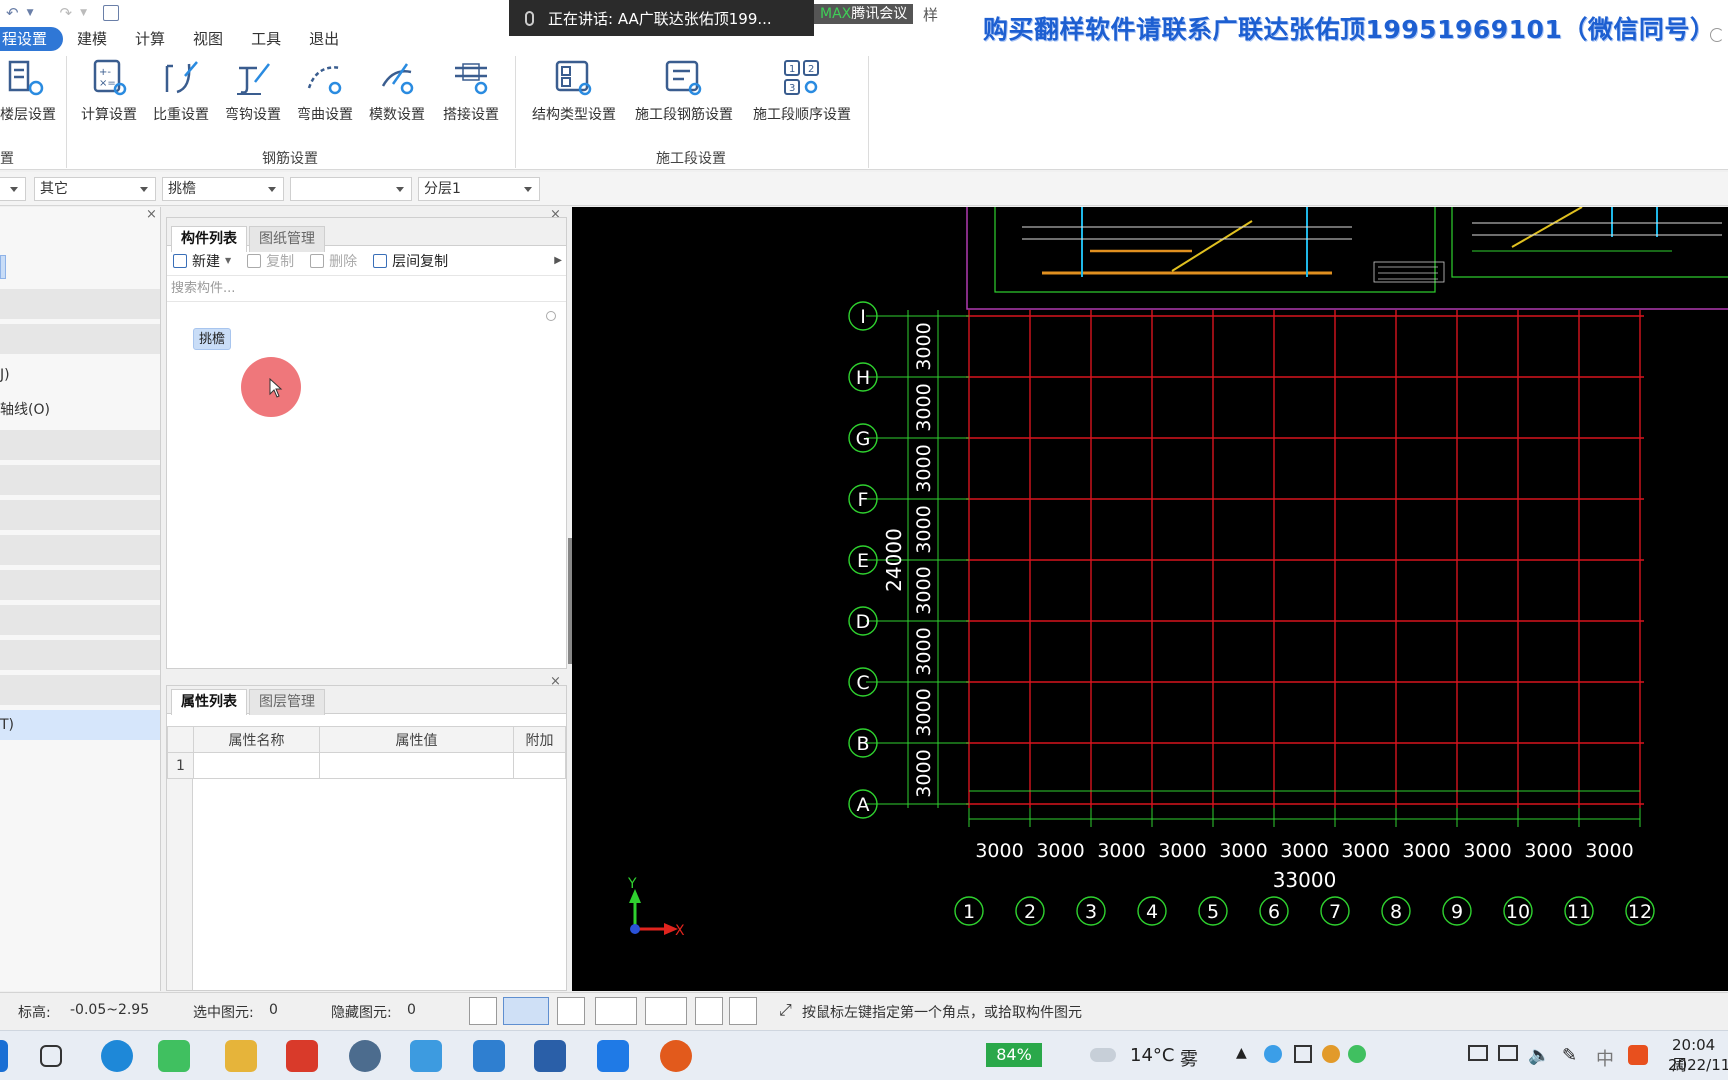  I want to click on bend-settings-button: 弯曲设置, so click(325, 94).